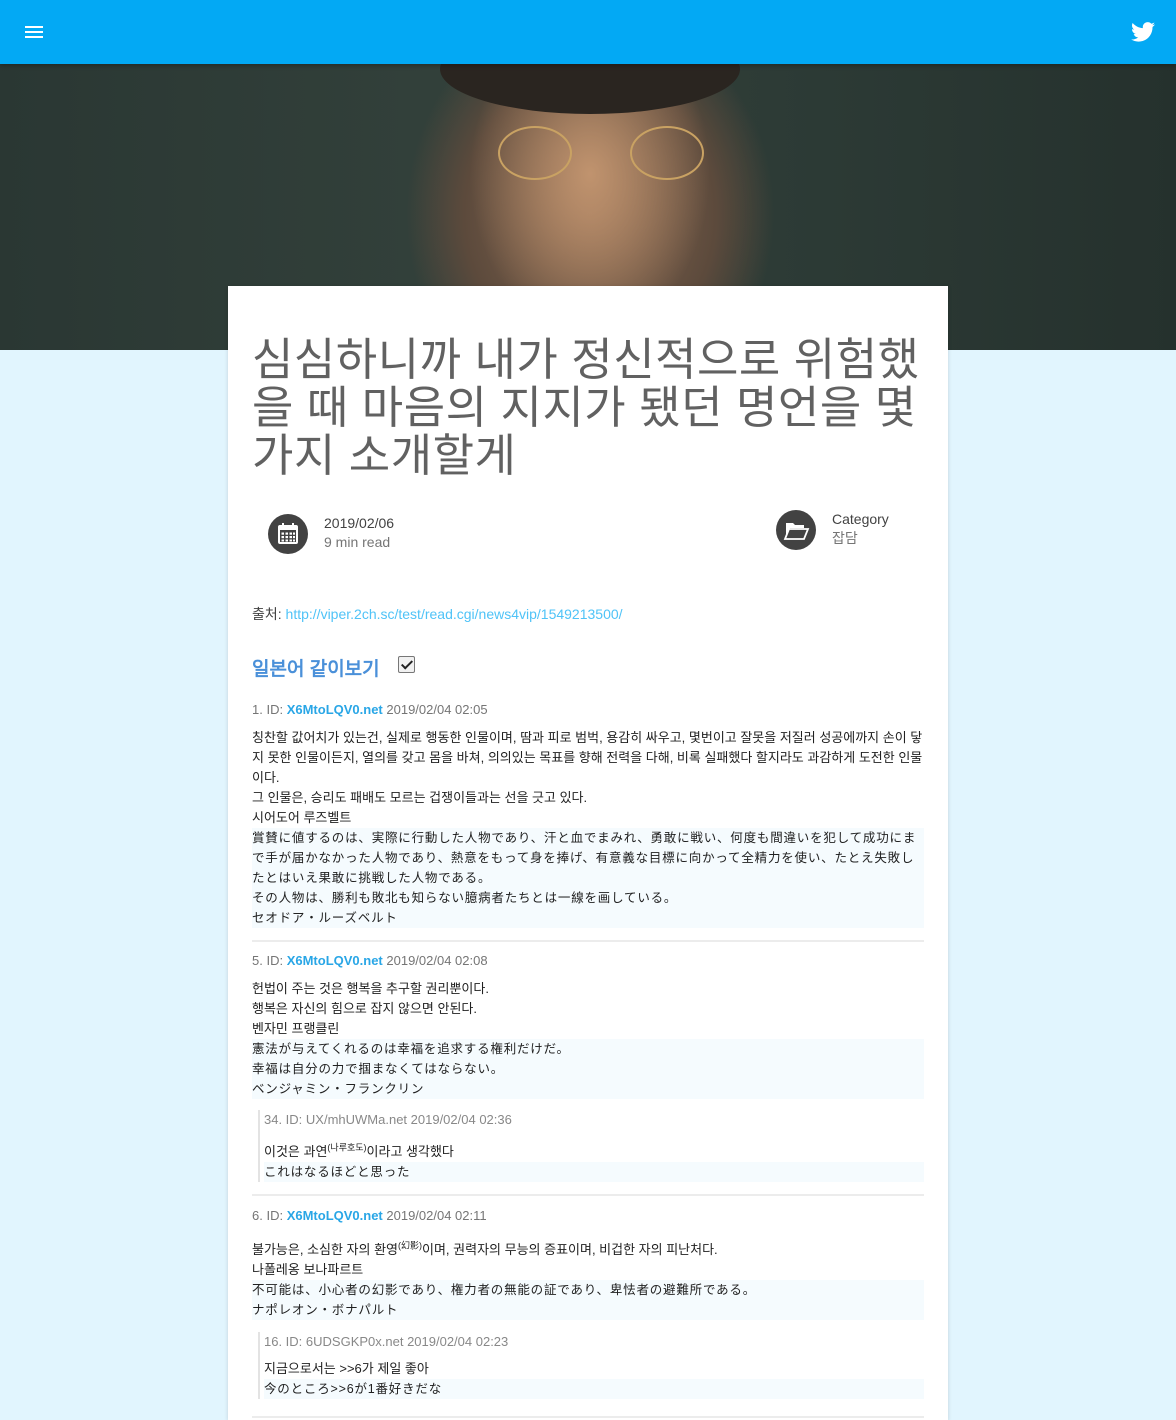  Describe the element at coordinates (434, 1215) in the screenshot. I see `post-time: 2019/02/04 02:11` at that location.